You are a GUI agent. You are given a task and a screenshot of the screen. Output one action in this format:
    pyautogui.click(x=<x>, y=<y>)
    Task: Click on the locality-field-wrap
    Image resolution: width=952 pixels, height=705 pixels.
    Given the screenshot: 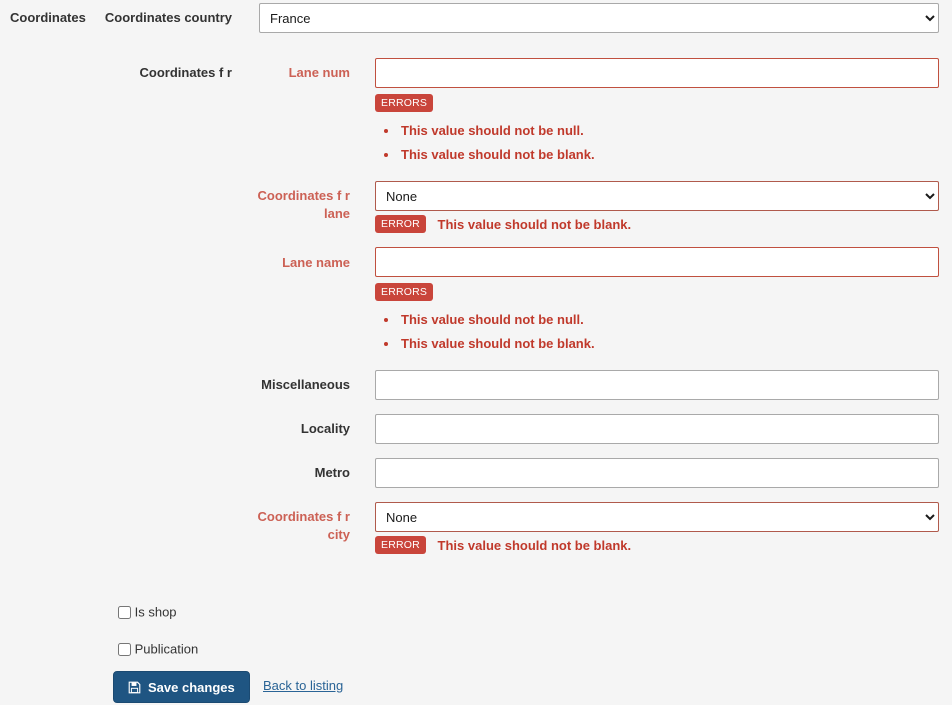 What is the action you would take?
    pyautogui.click(x=657, y=429)
    